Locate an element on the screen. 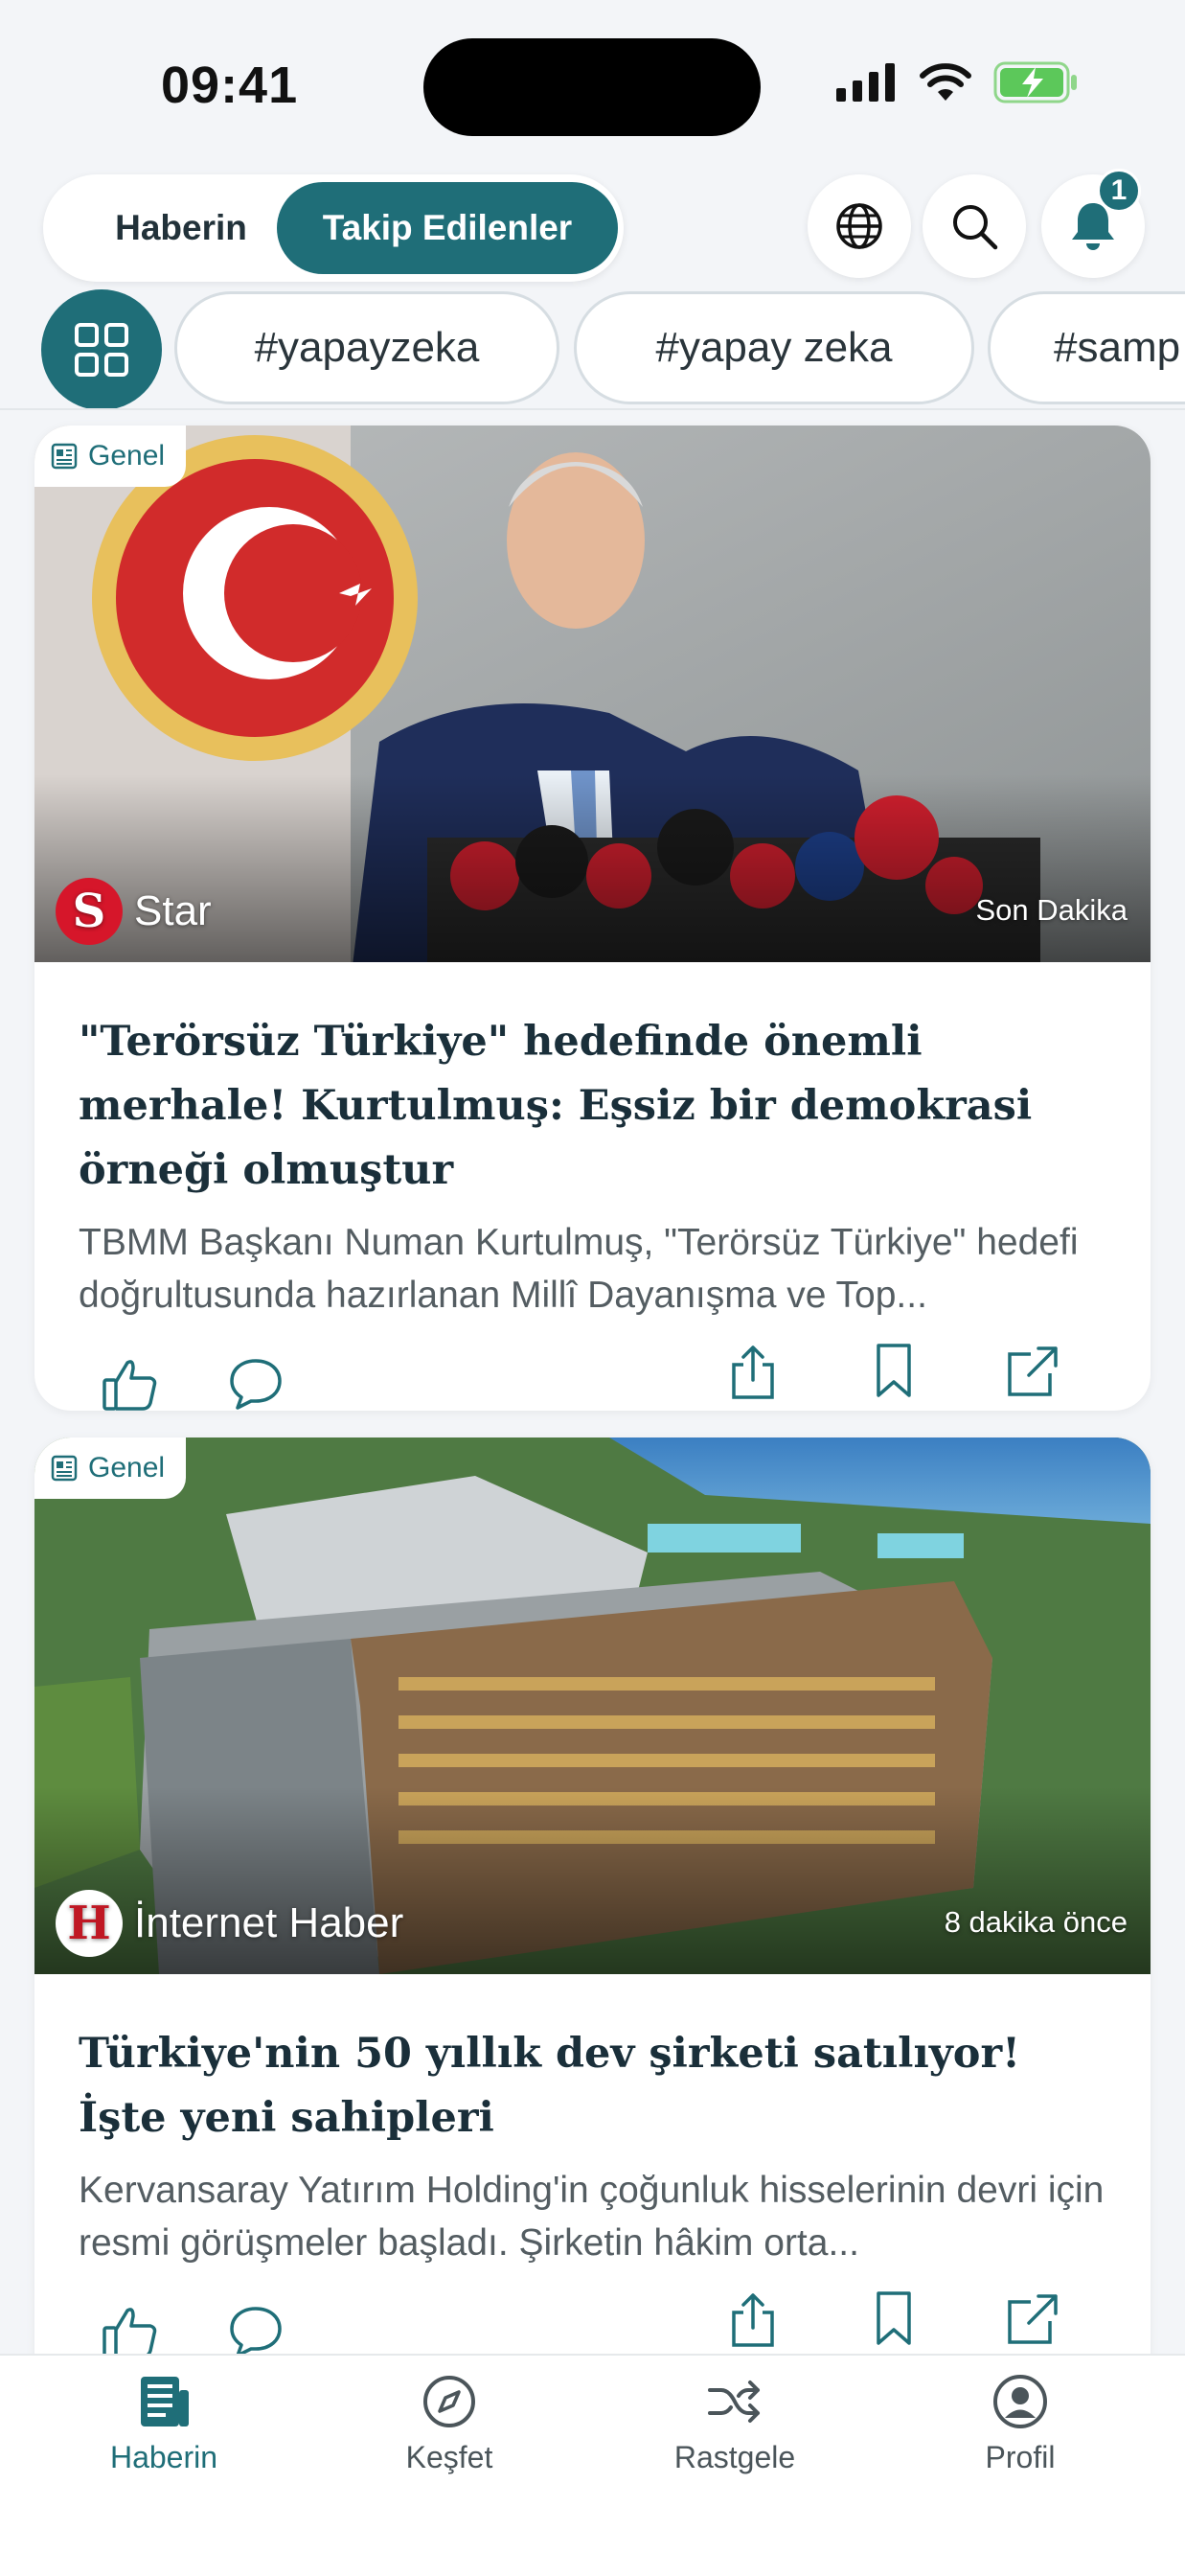  bottom-navigation: Haberin Keşfet Rastgele Profil is located at coordinates (592, 2465).